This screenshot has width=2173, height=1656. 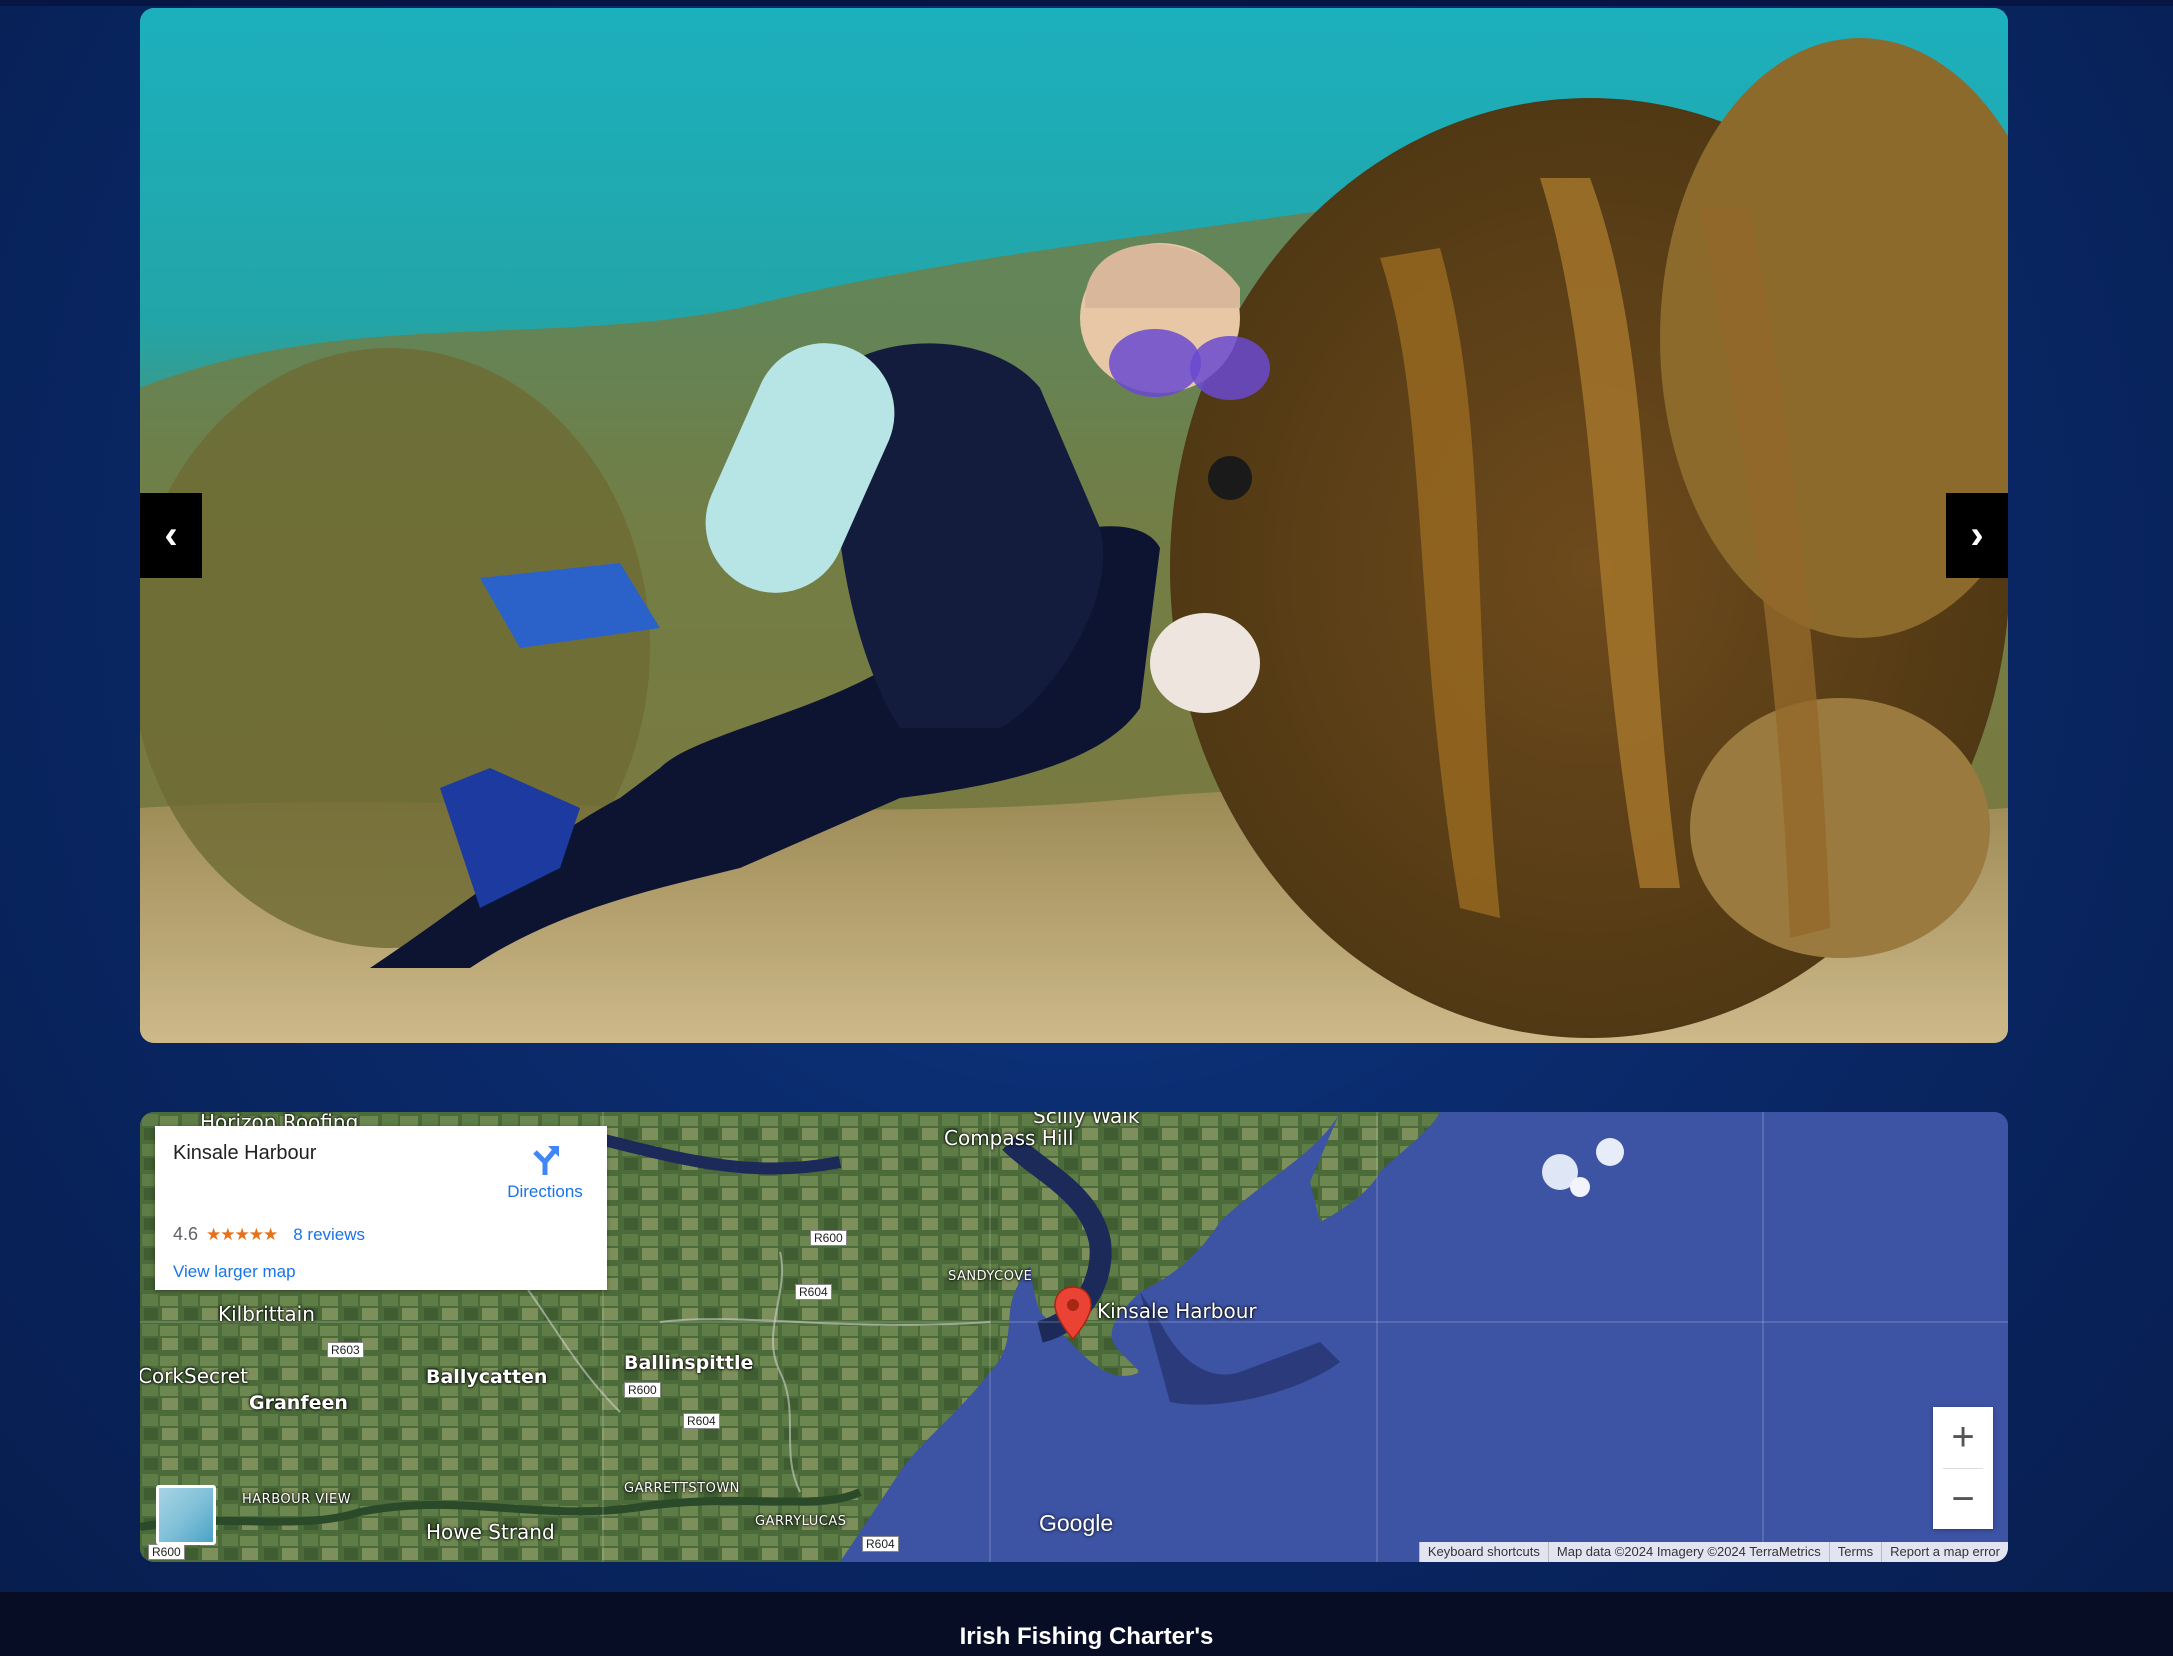 What do you see at coordinates (1086, 3) in the screenshot?
I see `top-border` at bounding box center [1086, 3].